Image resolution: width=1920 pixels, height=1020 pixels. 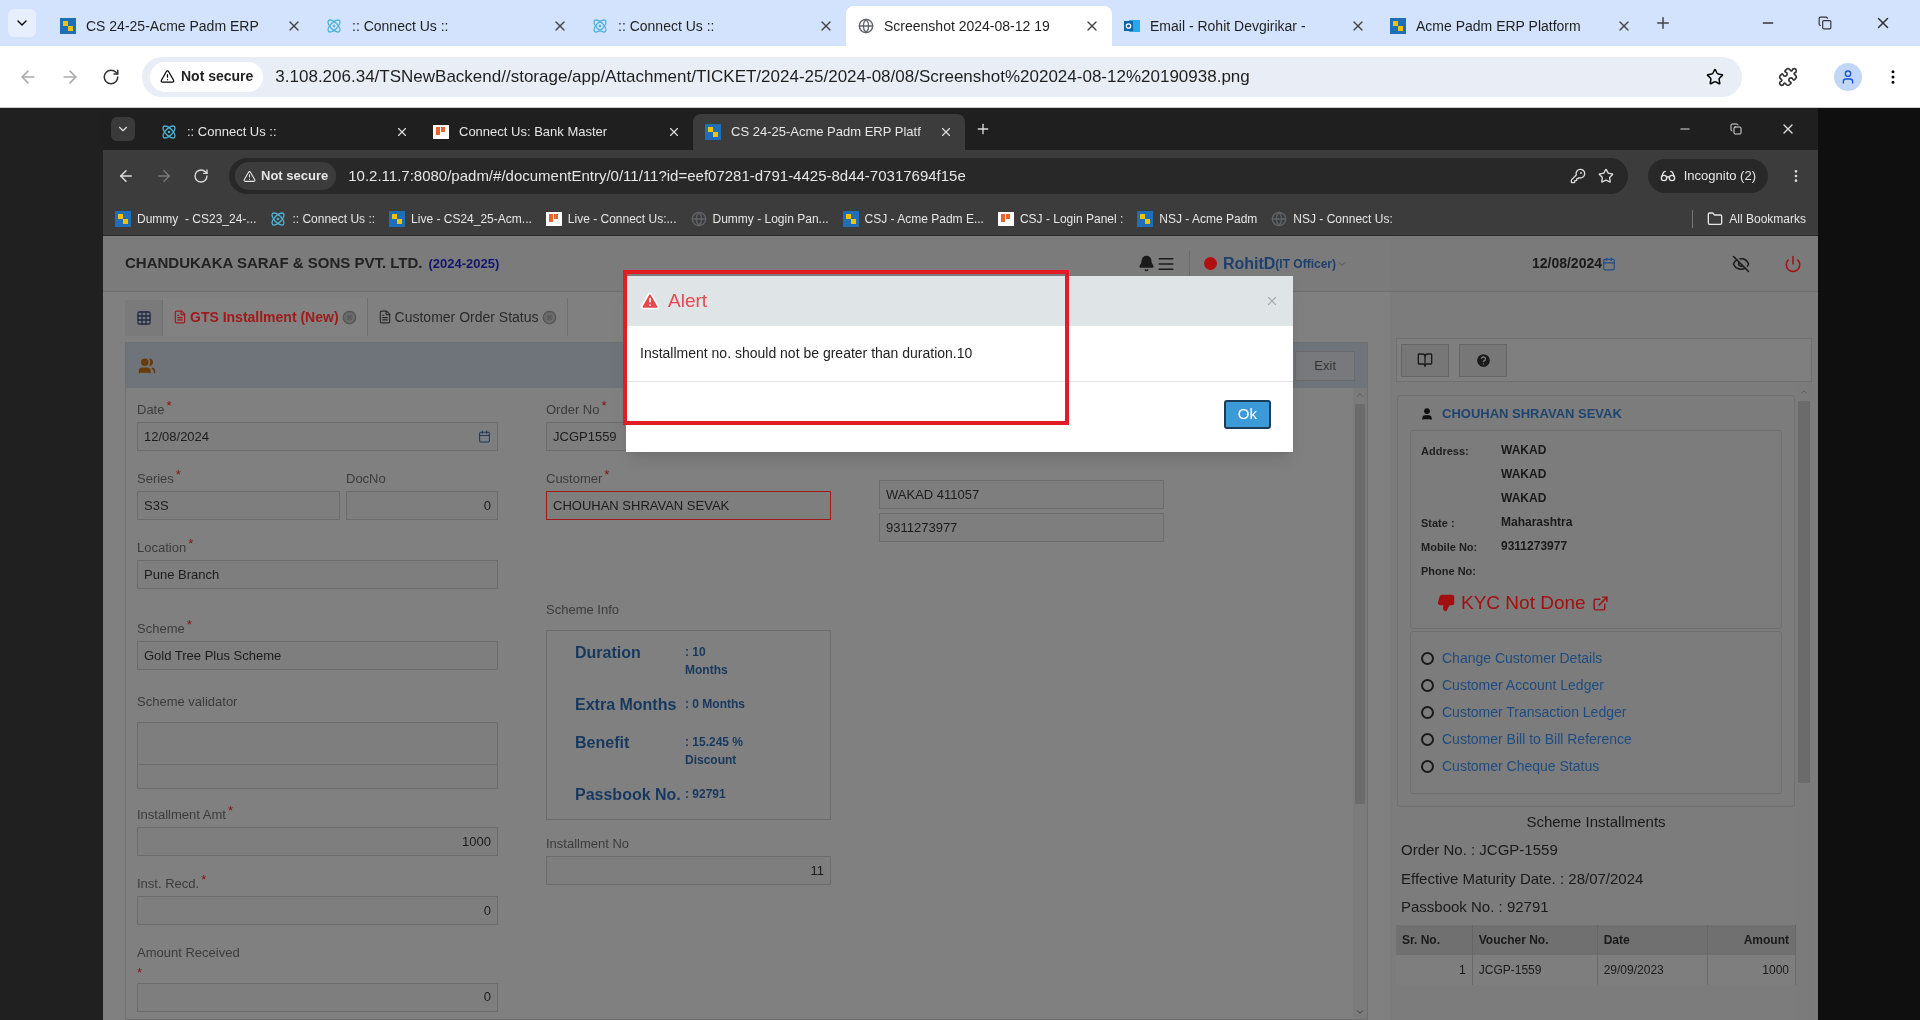 What do you see at coordinates (422, 505) in the screenshot?
I see `doc-no-field: 0` at bounding box center [422, 505].